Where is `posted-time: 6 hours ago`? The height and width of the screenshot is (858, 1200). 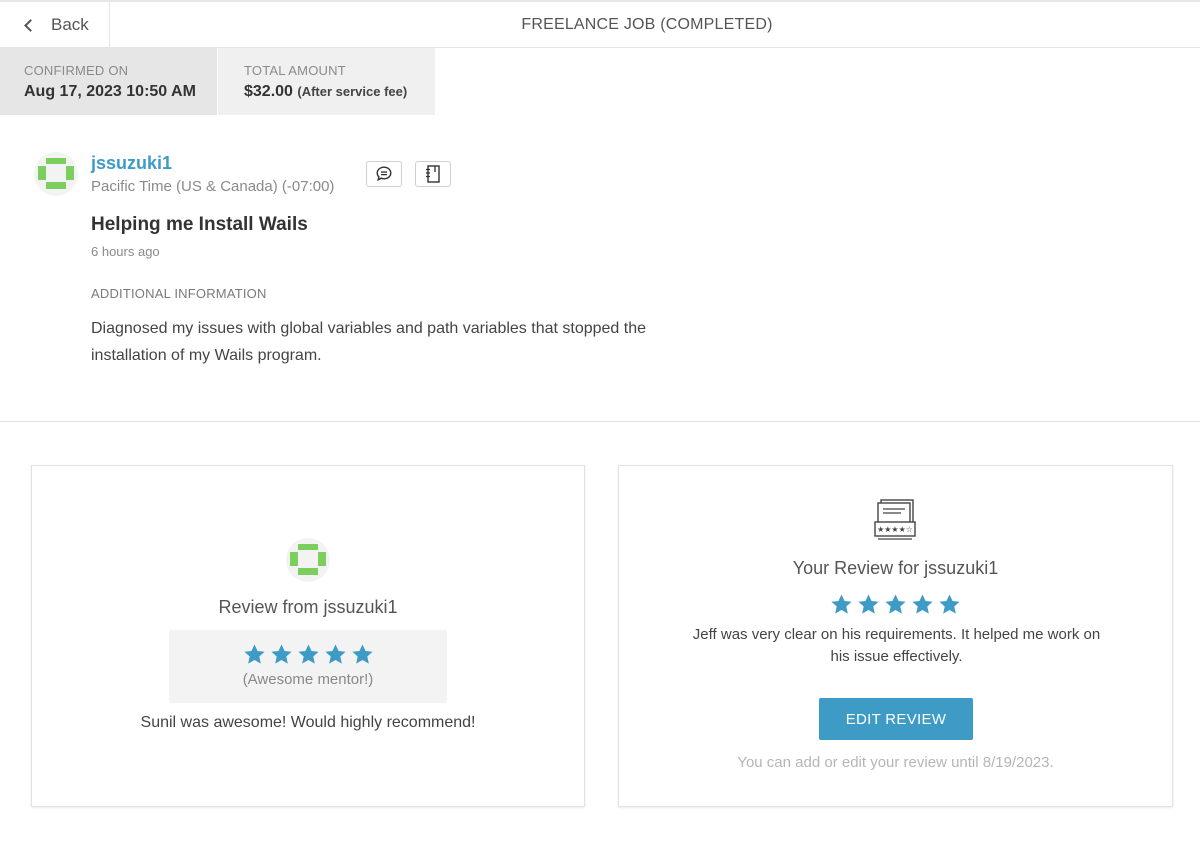 posted-time: 6 hours ago is located at coordinates (125, 251).